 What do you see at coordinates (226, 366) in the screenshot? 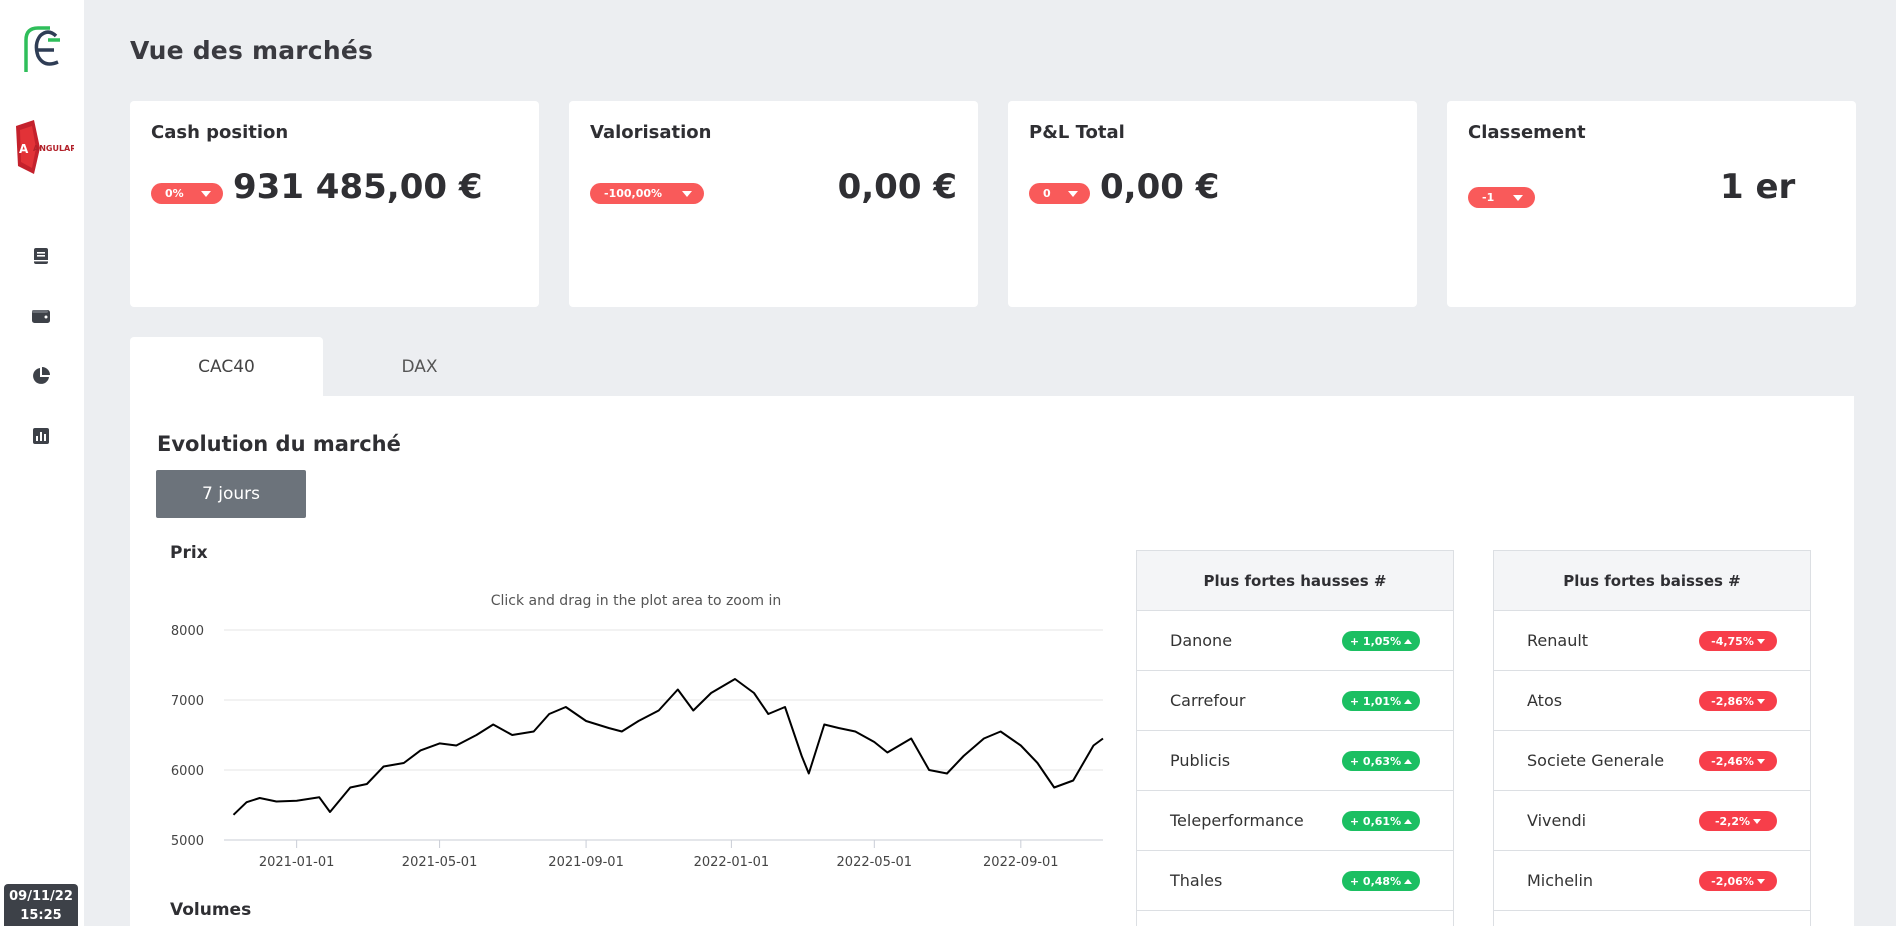
I see `tab-cac40: CAC40` at bounding box center [226, 366].